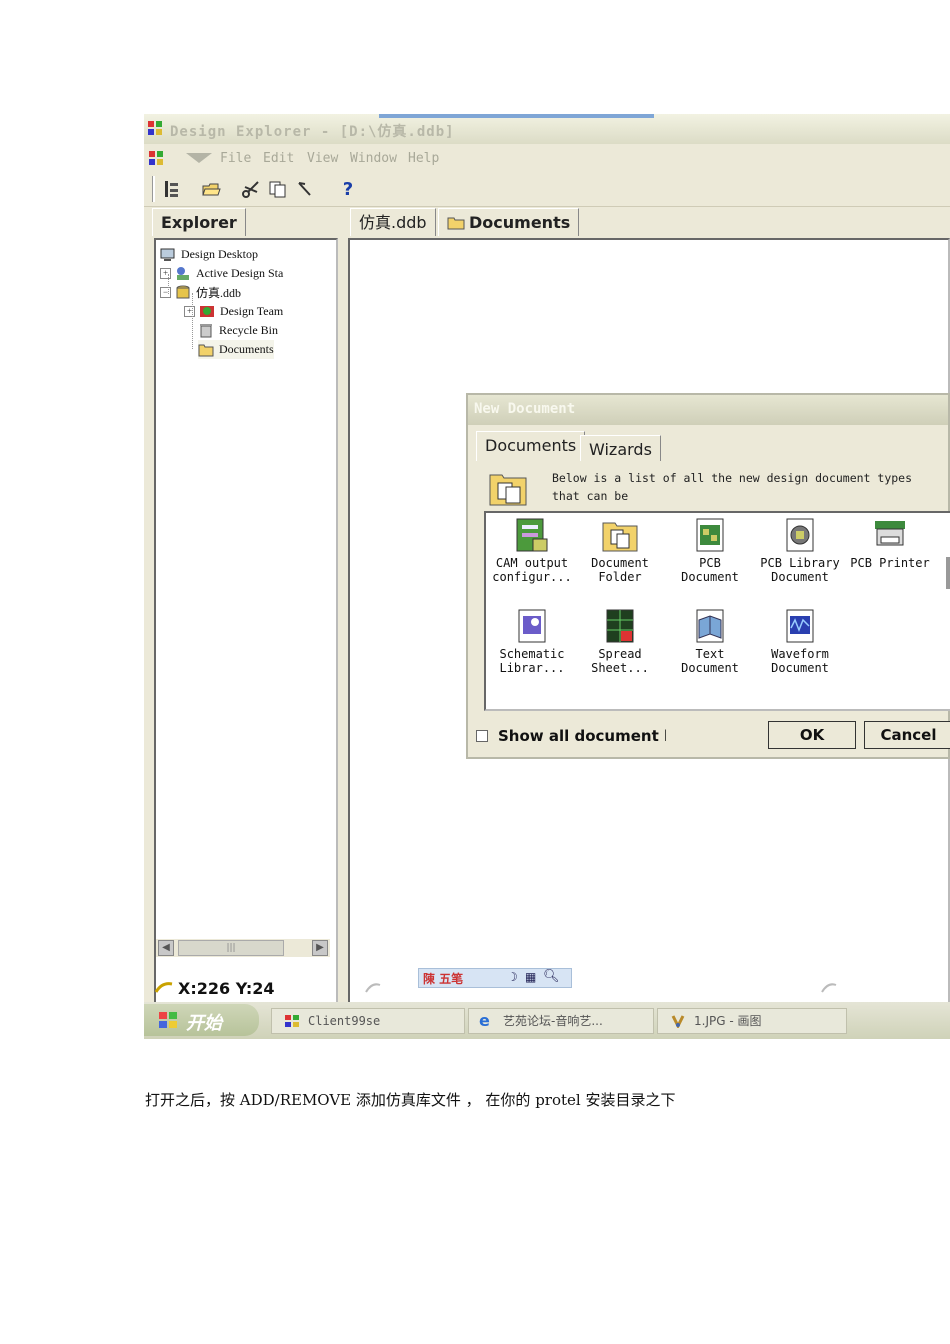 This screenshot has height=1344, width=950. I want to click on toolbar-grip, so click(153, 189).